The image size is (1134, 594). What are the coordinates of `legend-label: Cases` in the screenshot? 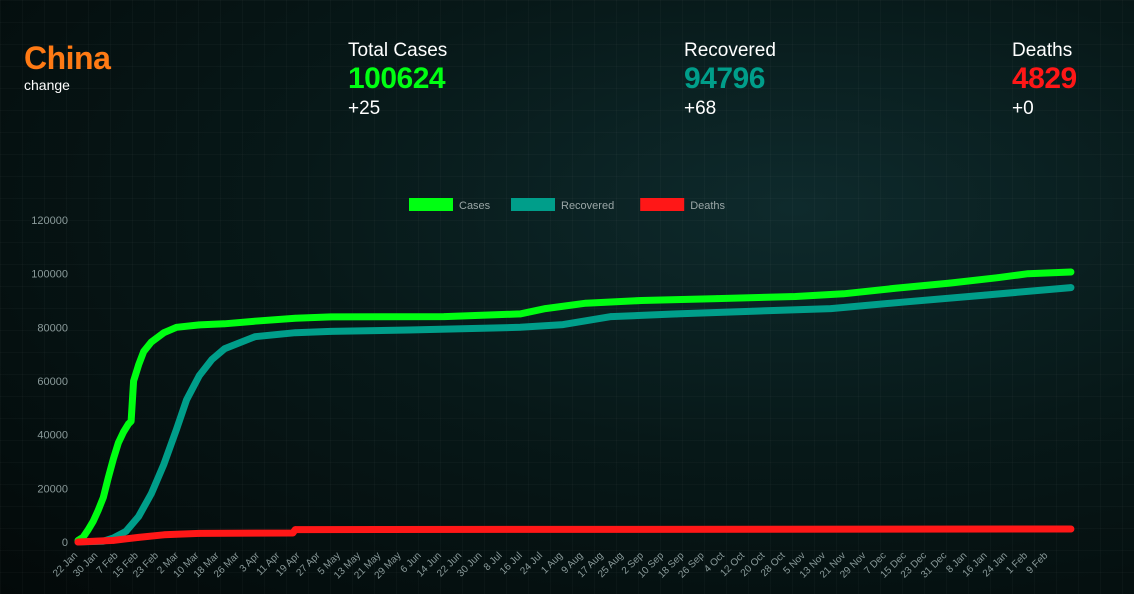 It's located at (475, 206).